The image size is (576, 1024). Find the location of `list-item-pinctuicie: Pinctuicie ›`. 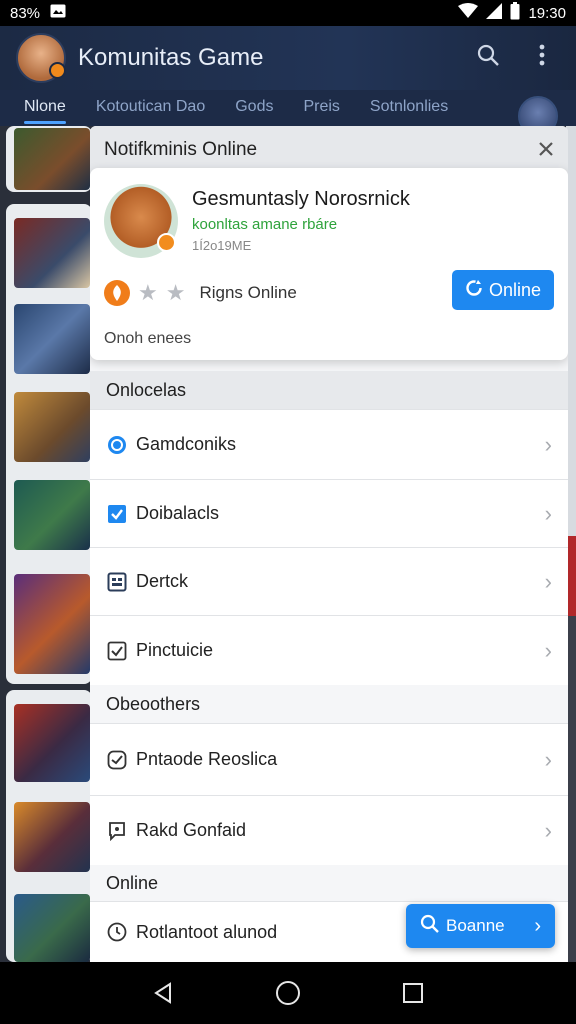

list-item-pinctuicie: Pinctuicie › is located at coordinates (329, 650).